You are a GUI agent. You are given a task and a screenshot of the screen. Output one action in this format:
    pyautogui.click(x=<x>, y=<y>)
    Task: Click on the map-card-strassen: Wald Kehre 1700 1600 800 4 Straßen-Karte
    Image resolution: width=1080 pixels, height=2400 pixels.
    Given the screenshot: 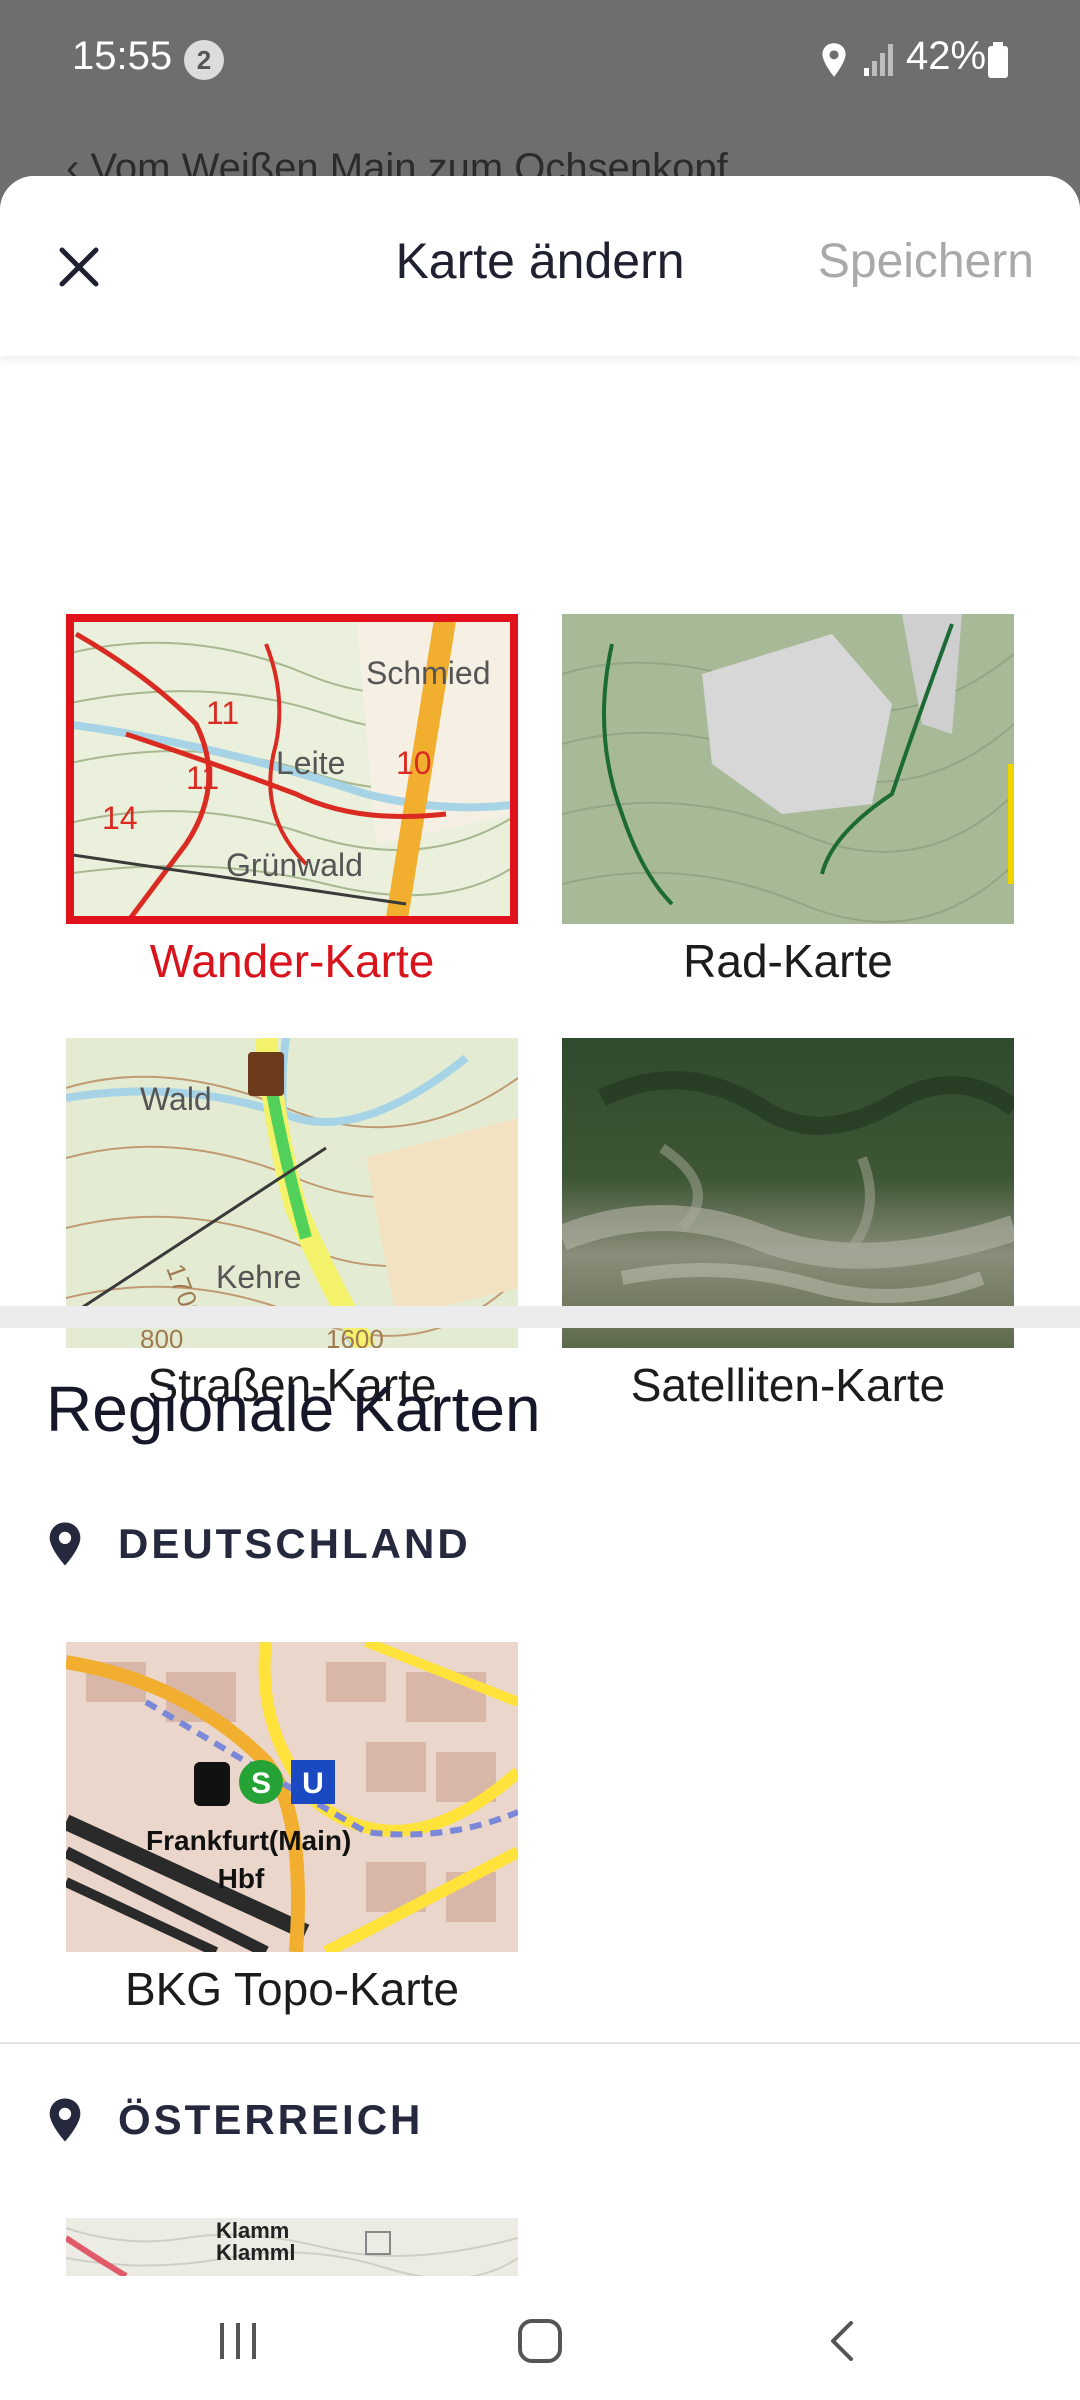 What is the action you would take?
    pyautogui.click(x=292, y=1225)
    